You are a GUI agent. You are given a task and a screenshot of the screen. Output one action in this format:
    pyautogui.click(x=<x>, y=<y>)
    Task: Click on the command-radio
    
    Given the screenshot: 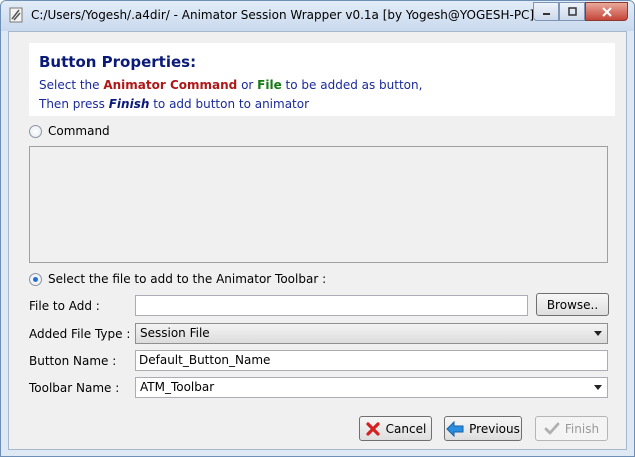 What is the action you would take?
    pyautogui.click(x=35, y=131)
    